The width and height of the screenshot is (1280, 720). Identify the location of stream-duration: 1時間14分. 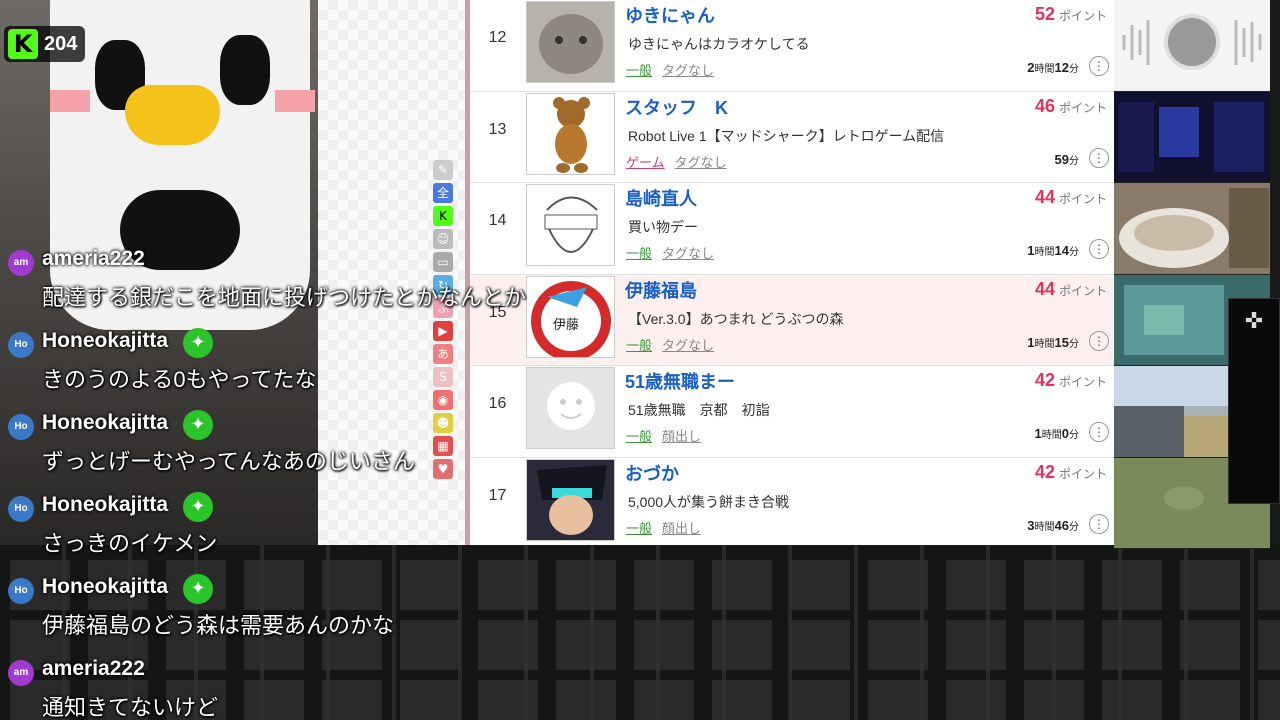
(1053, 250).